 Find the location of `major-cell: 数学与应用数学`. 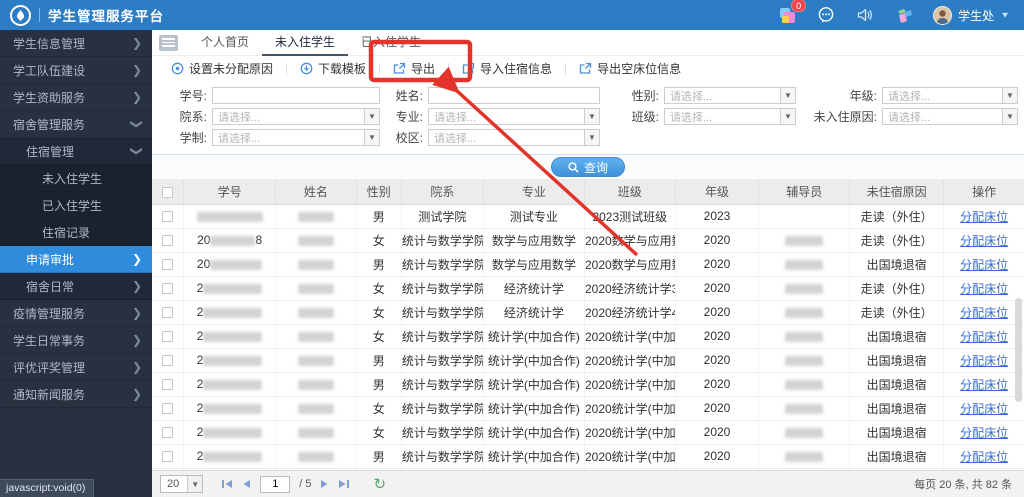

major-cell: 数学与应用数学 is located at coordinates (534, 264).